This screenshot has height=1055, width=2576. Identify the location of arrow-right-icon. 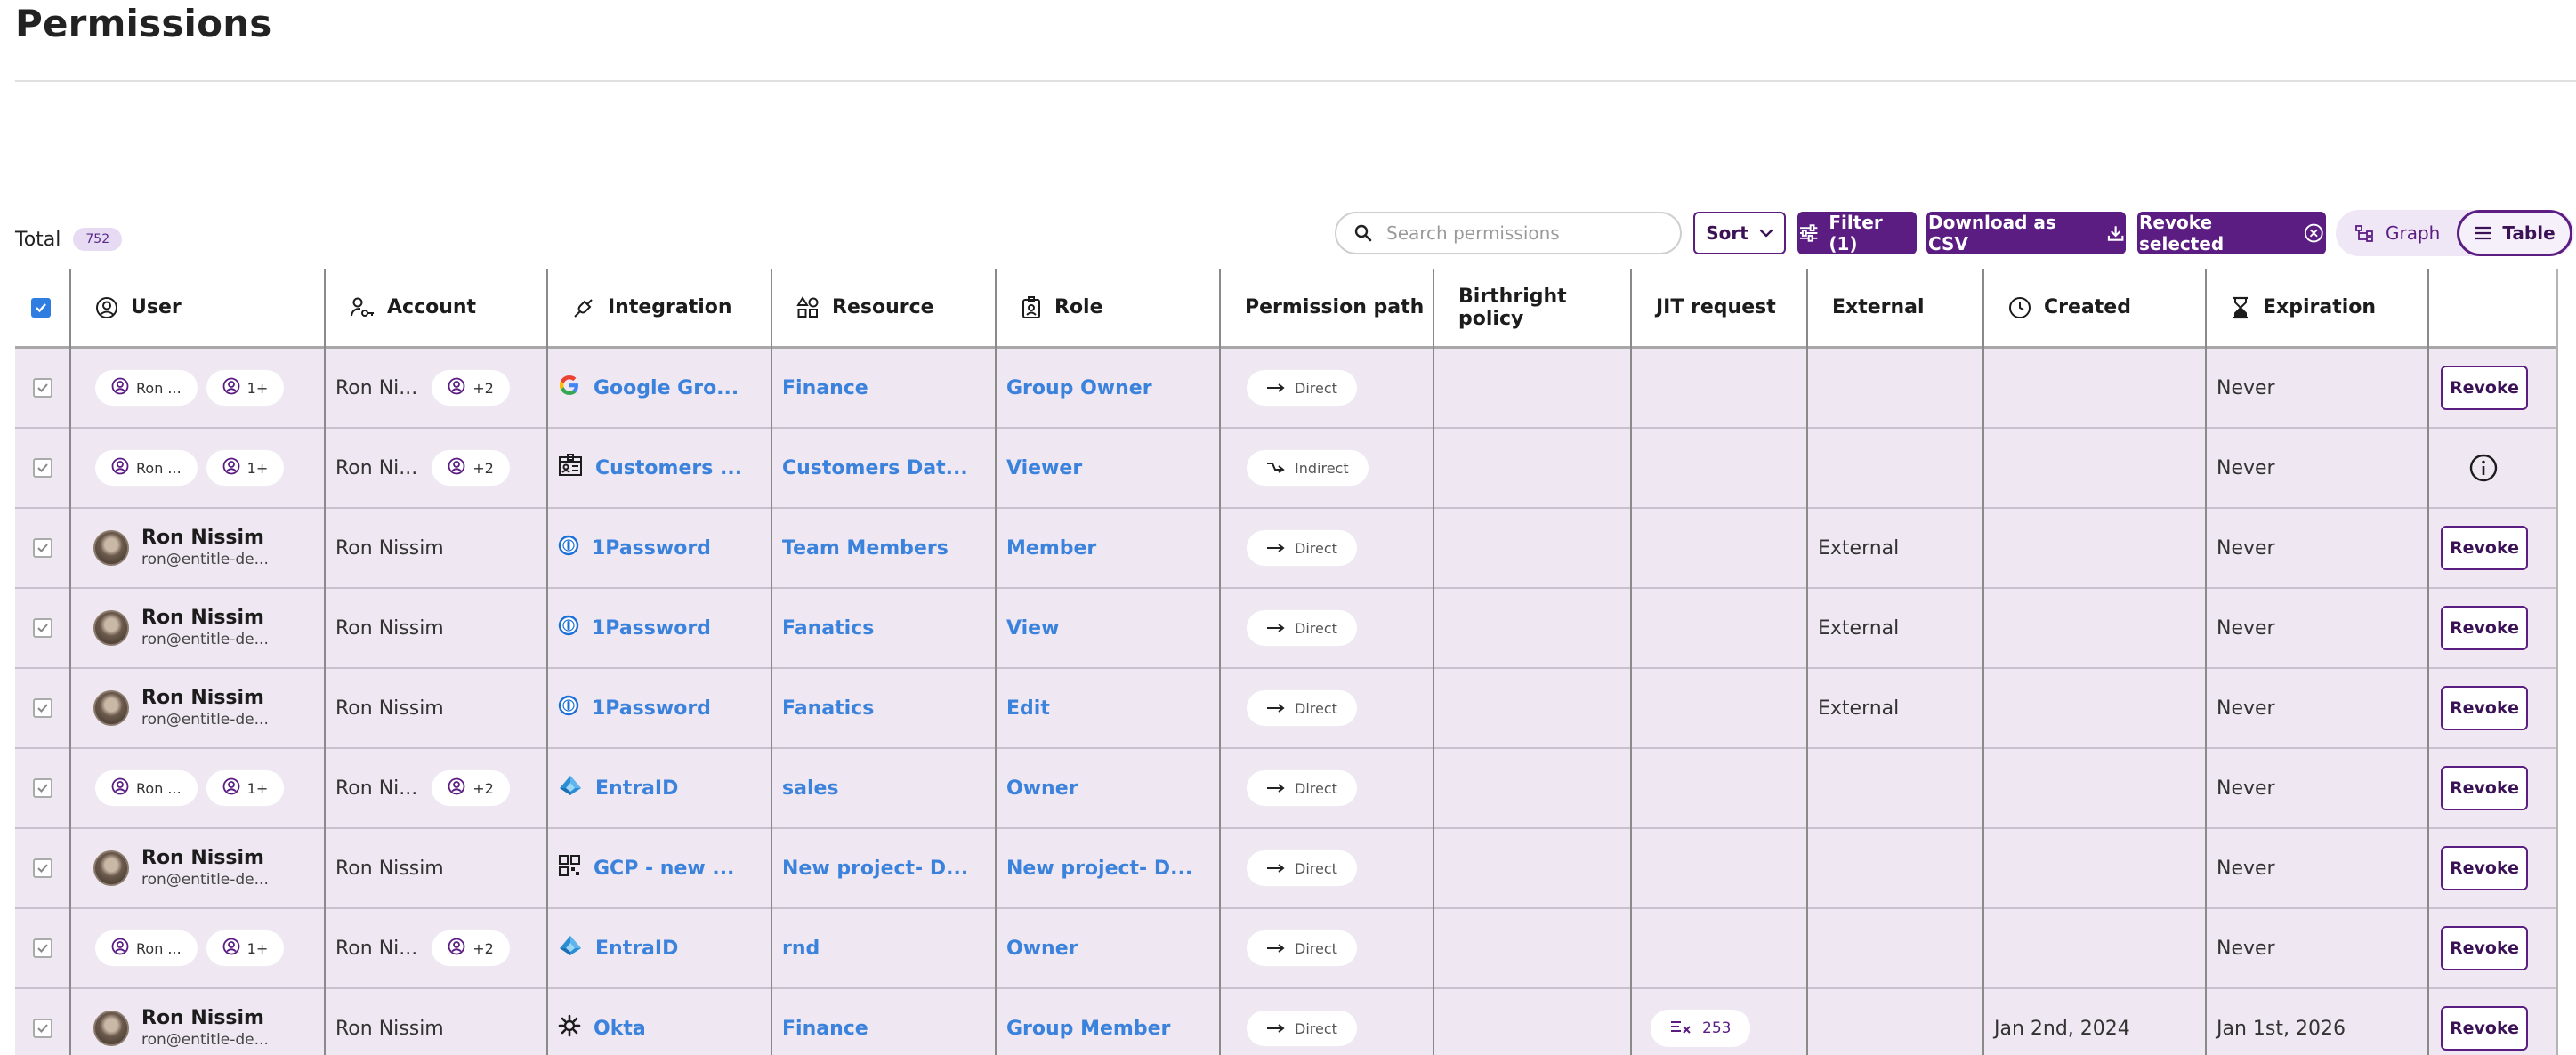
(1276, 709).